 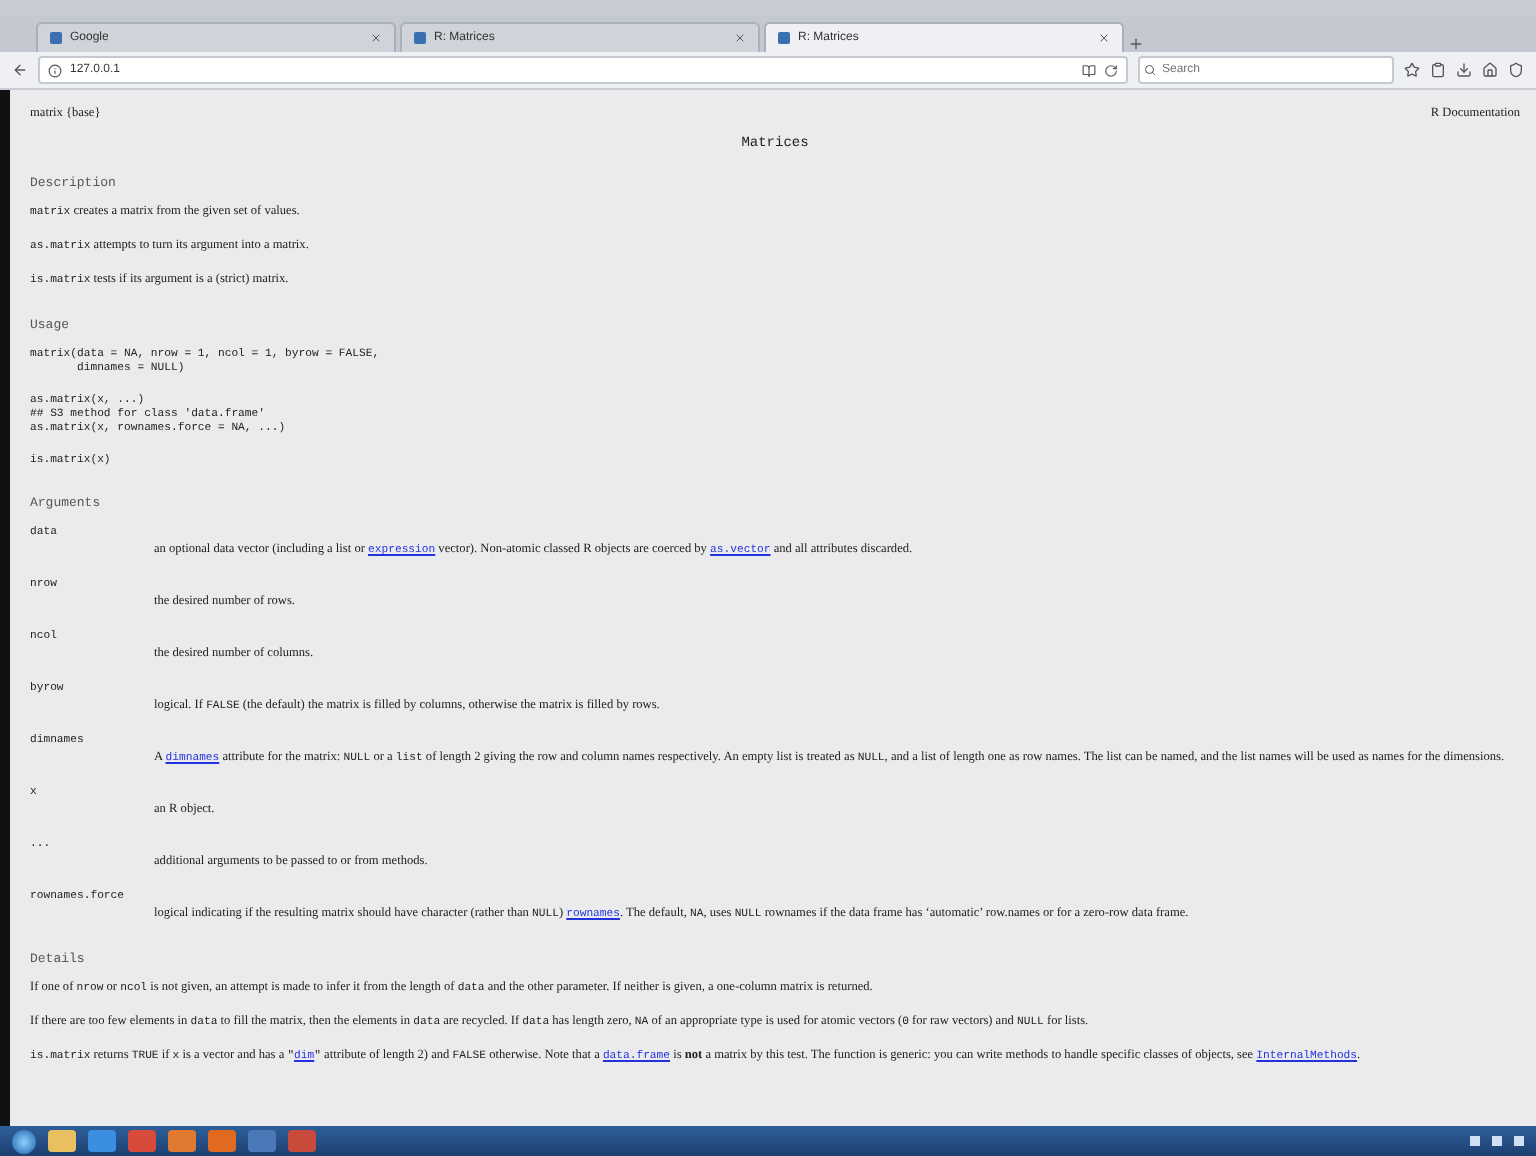 What do you see at coordinates (55, 70) in the screenshot?
I see `info-icon` at bounding box center [55, 70].